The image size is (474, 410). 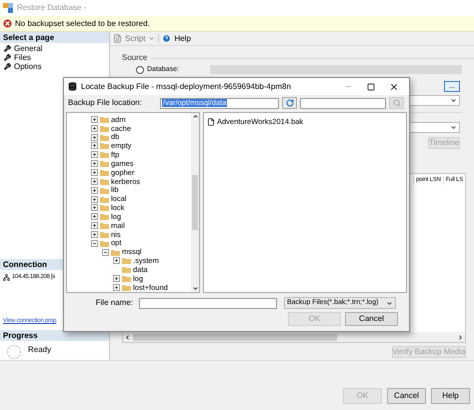 I want to click on scroll-up-icon, so click(x=195, y=116).